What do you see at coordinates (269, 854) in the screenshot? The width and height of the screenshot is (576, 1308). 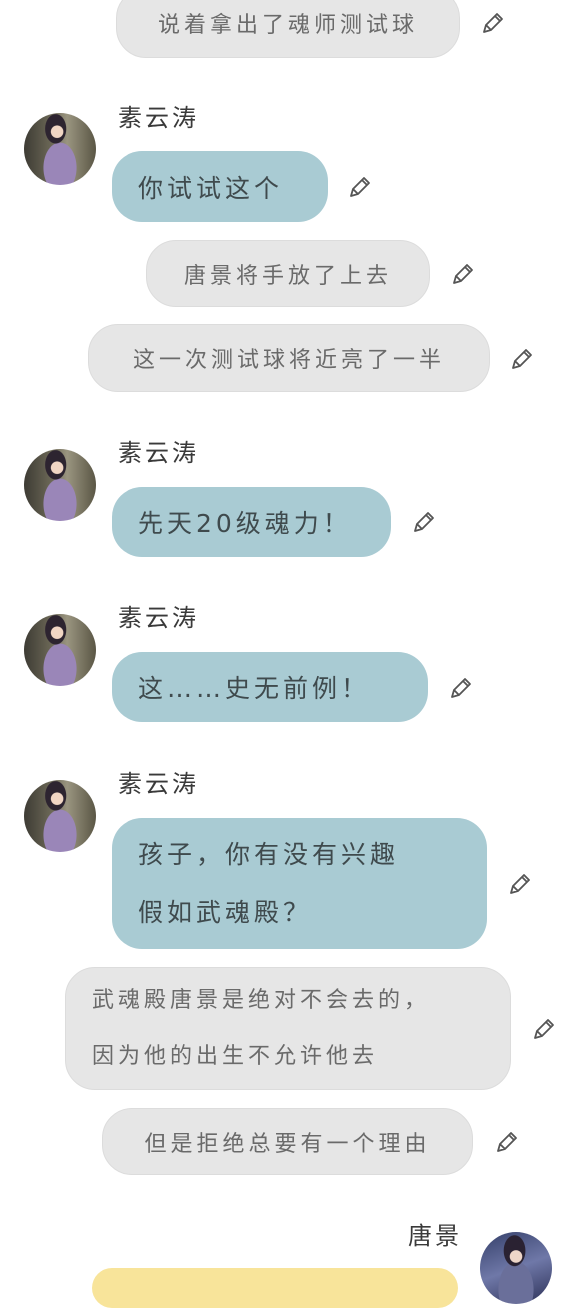 I see `dialogue-line: 孩子，你有没有兴趣` at bounding box center [269, 854].